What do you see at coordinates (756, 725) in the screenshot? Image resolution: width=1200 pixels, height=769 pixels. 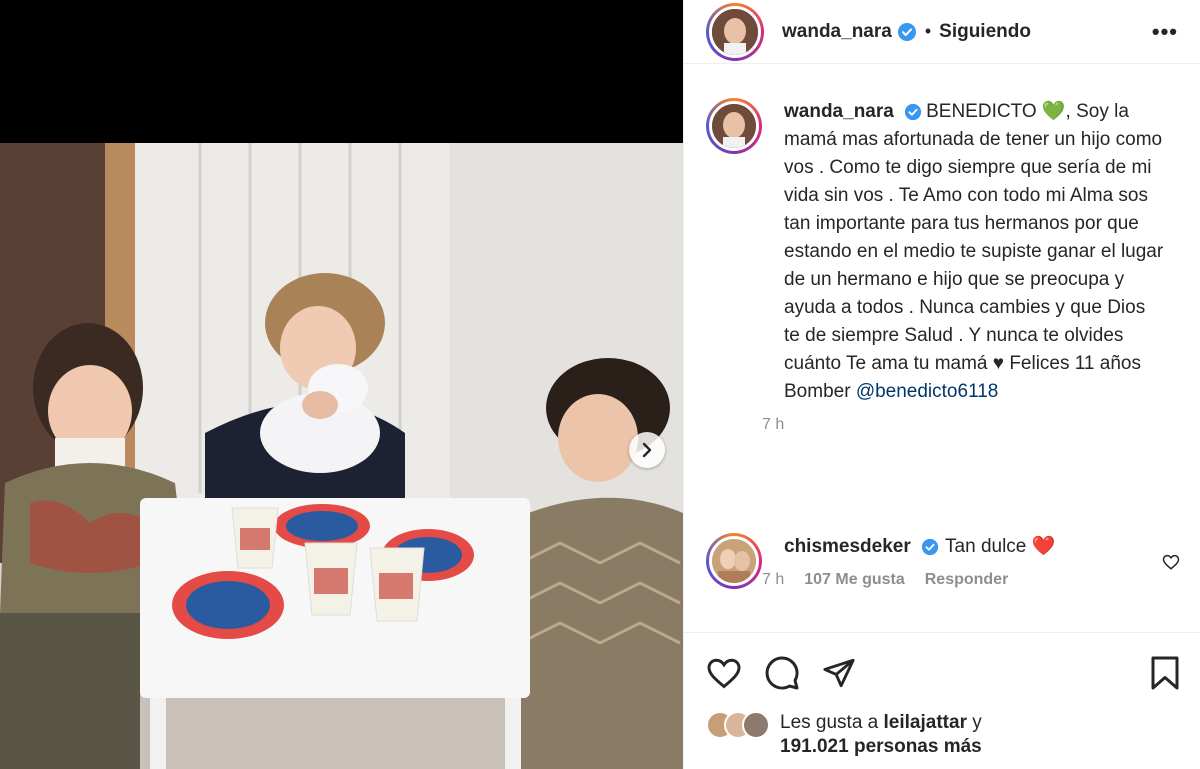 I see `liker-avatar` at bounding box center [756, 725].